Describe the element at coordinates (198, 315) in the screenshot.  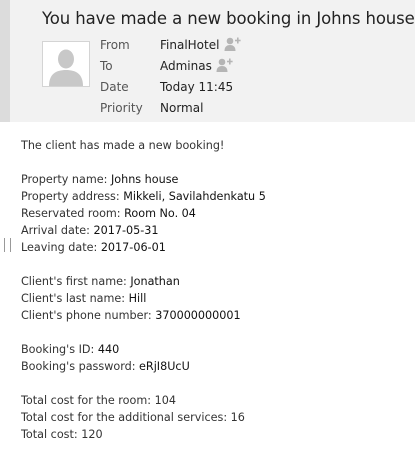
I see `phone-value: 370000000001` at that location.